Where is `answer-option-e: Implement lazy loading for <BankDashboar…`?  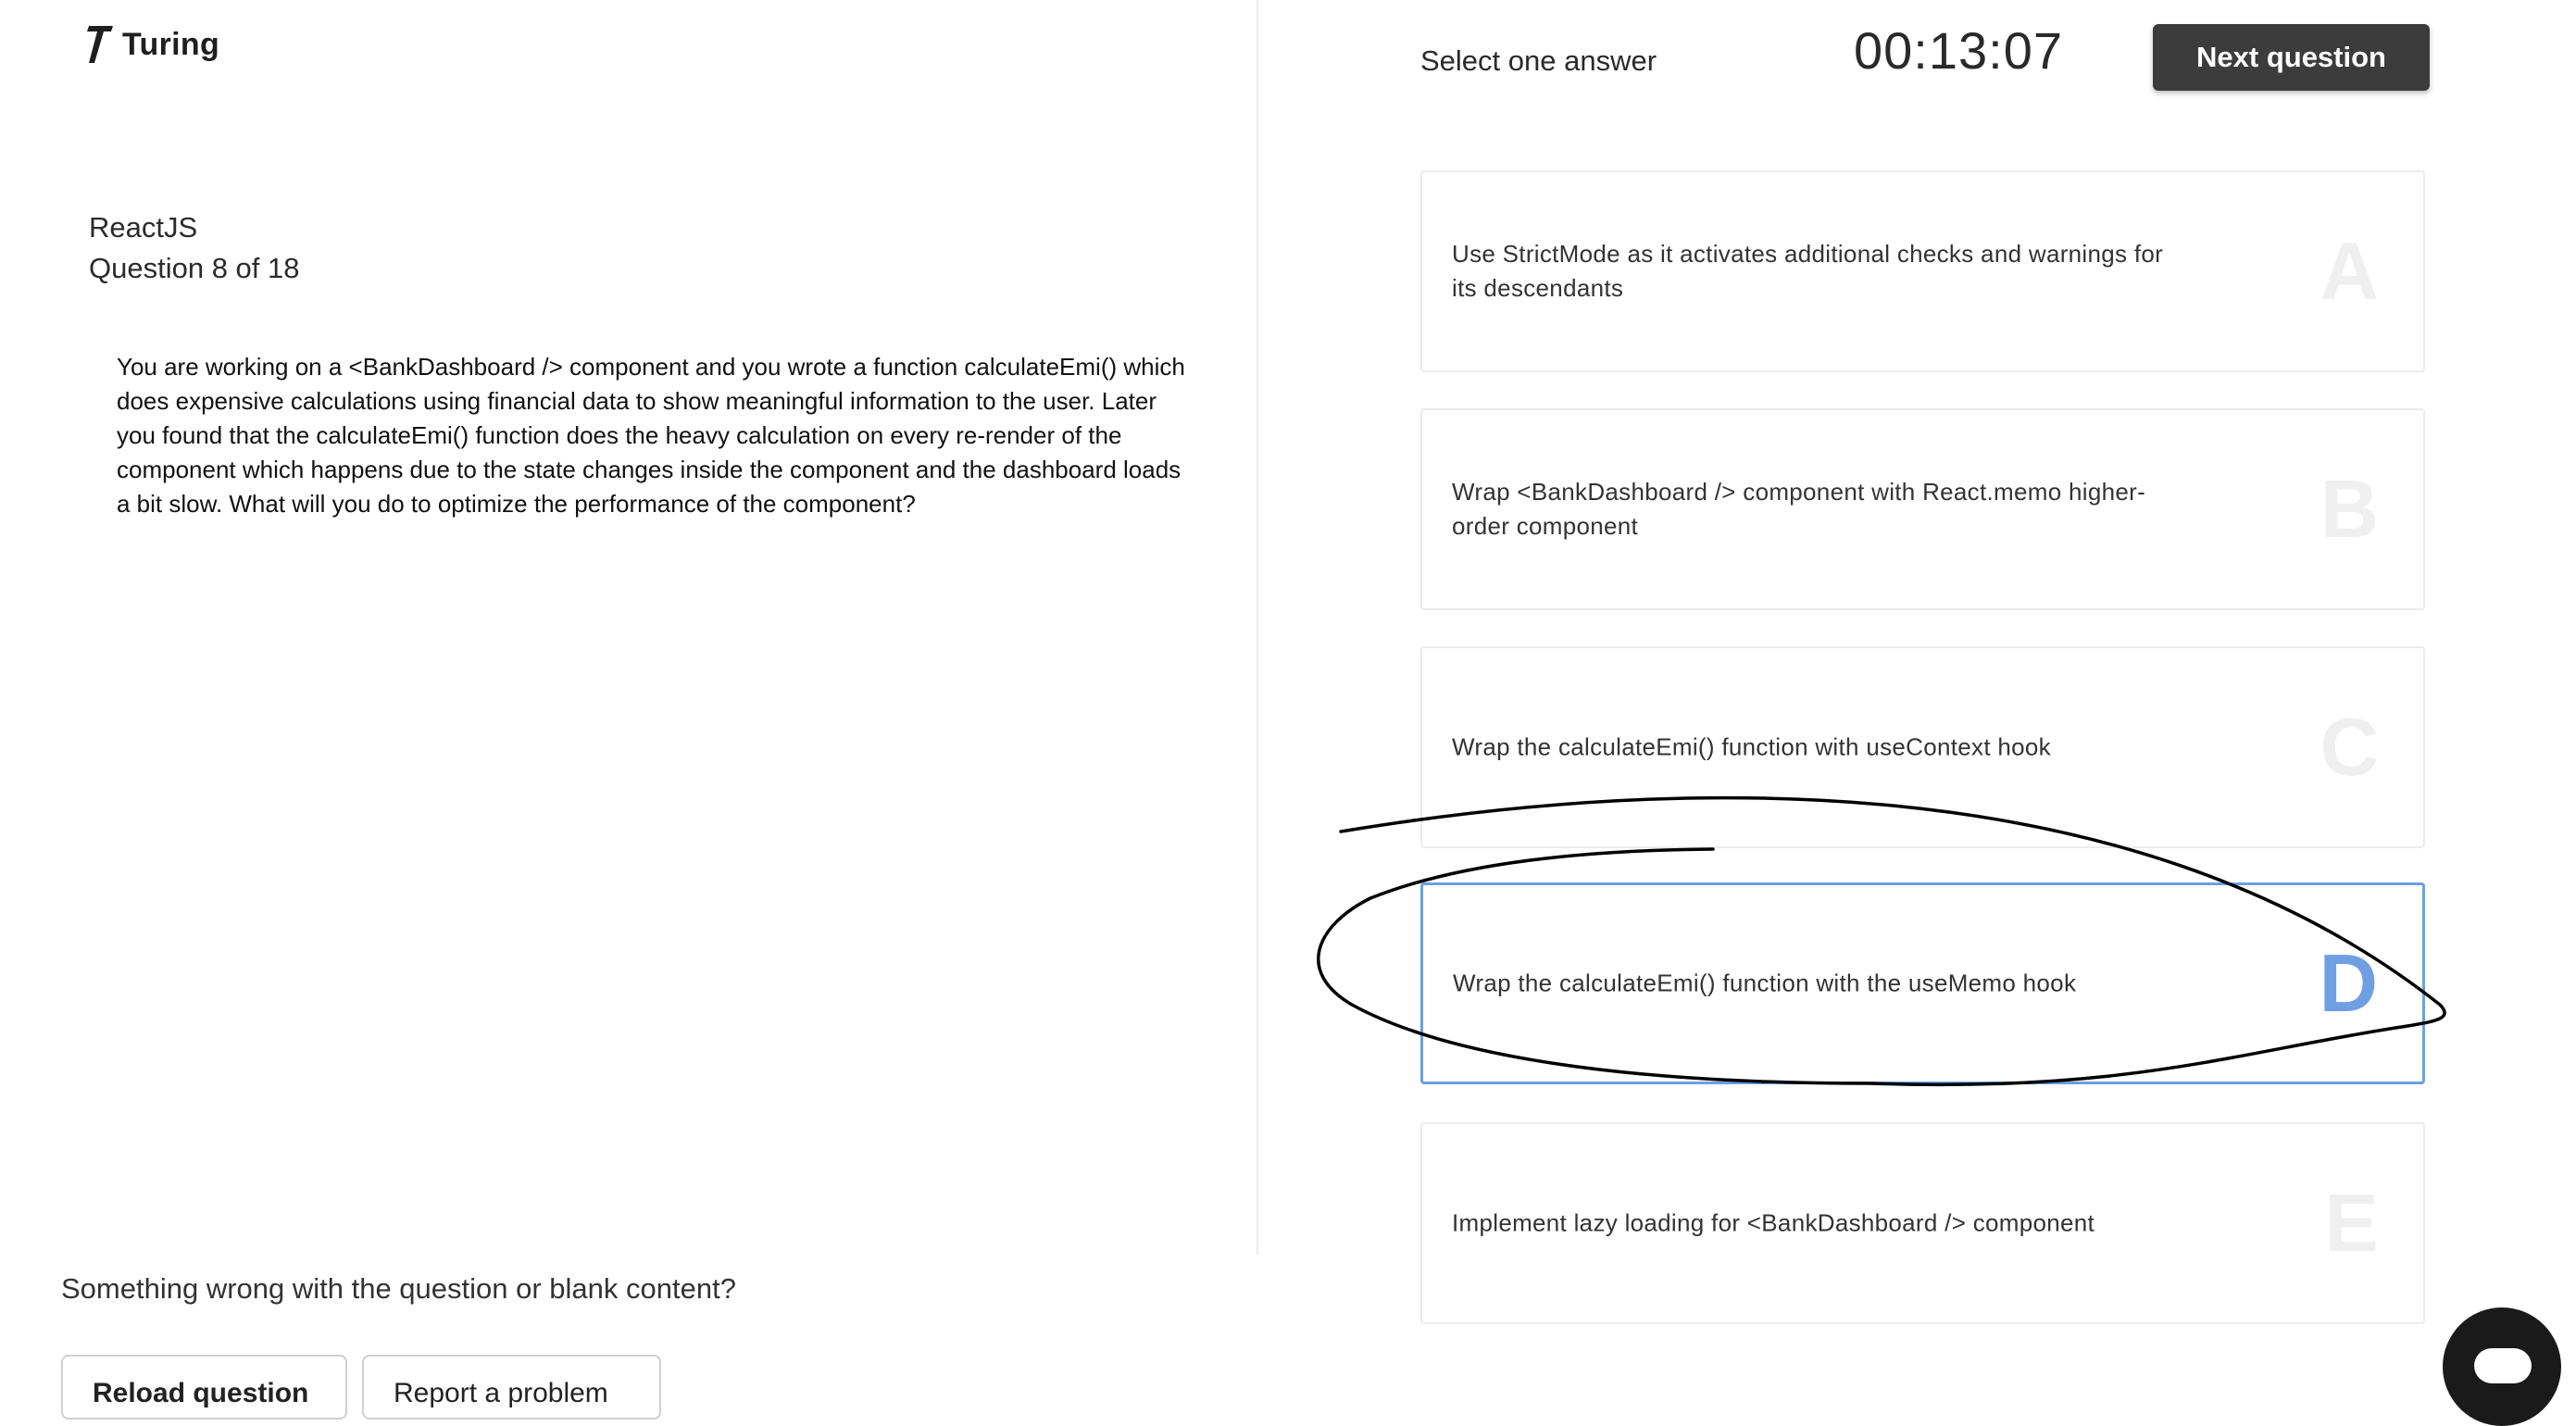 answer-option-e: Implement lazy loading for <BankDashboar… is located at coordinates (1923, 1223).